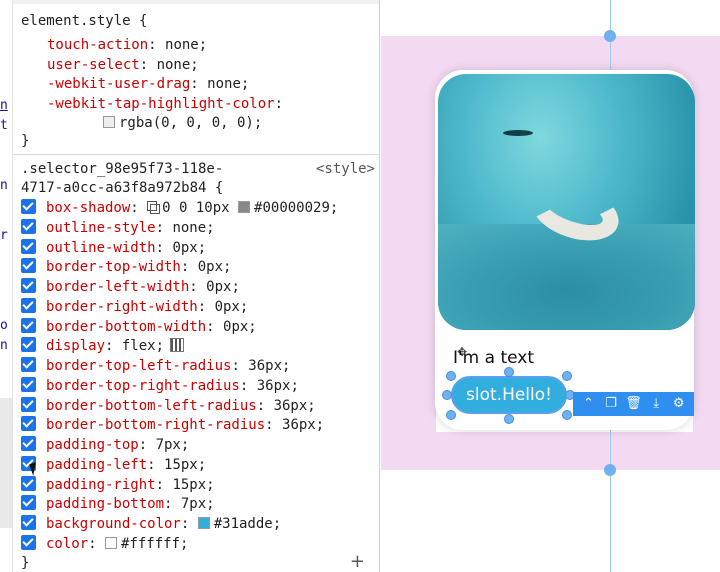 This screenshot has height=572, width=720. Describe the element at coordinates (122, 188) in the screenshot. I see `rule-selector: 4717-a0cc-a63f8a972b84 {` at that location.